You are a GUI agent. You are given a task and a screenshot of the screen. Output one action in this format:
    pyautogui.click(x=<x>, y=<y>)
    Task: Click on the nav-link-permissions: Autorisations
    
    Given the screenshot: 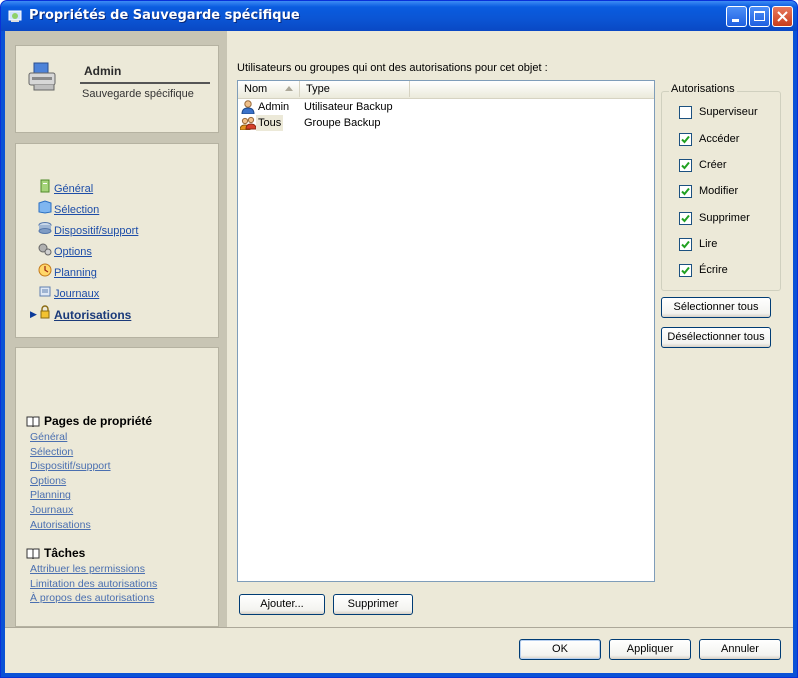 What is the action you would take?
    pyautogui.click(x=92, y=315)
    